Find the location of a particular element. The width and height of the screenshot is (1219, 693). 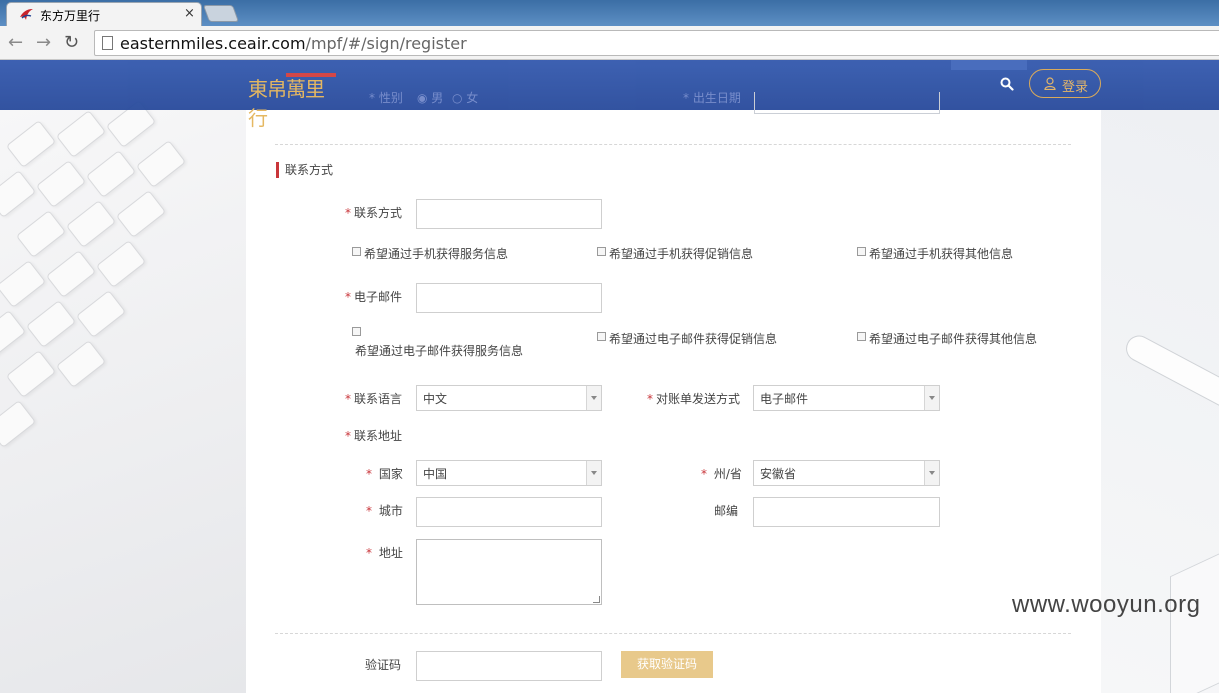

resize-handle-icon is located at coordinates (596, 599).